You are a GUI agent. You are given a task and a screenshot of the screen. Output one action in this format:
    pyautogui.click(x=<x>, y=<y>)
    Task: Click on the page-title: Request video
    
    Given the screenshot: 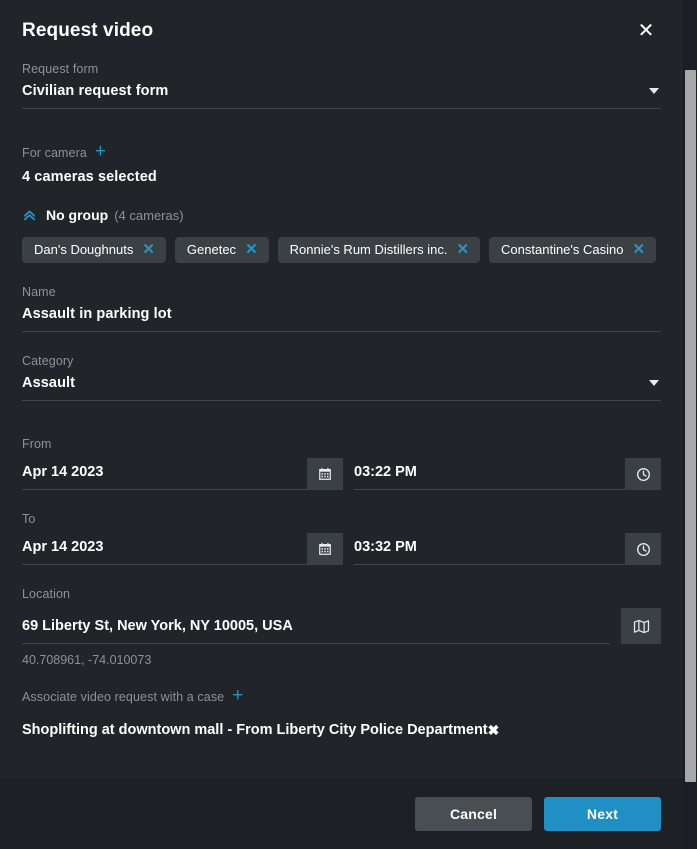 What is the action you would take?
    pyautogui.click(x=88, y=30)
    